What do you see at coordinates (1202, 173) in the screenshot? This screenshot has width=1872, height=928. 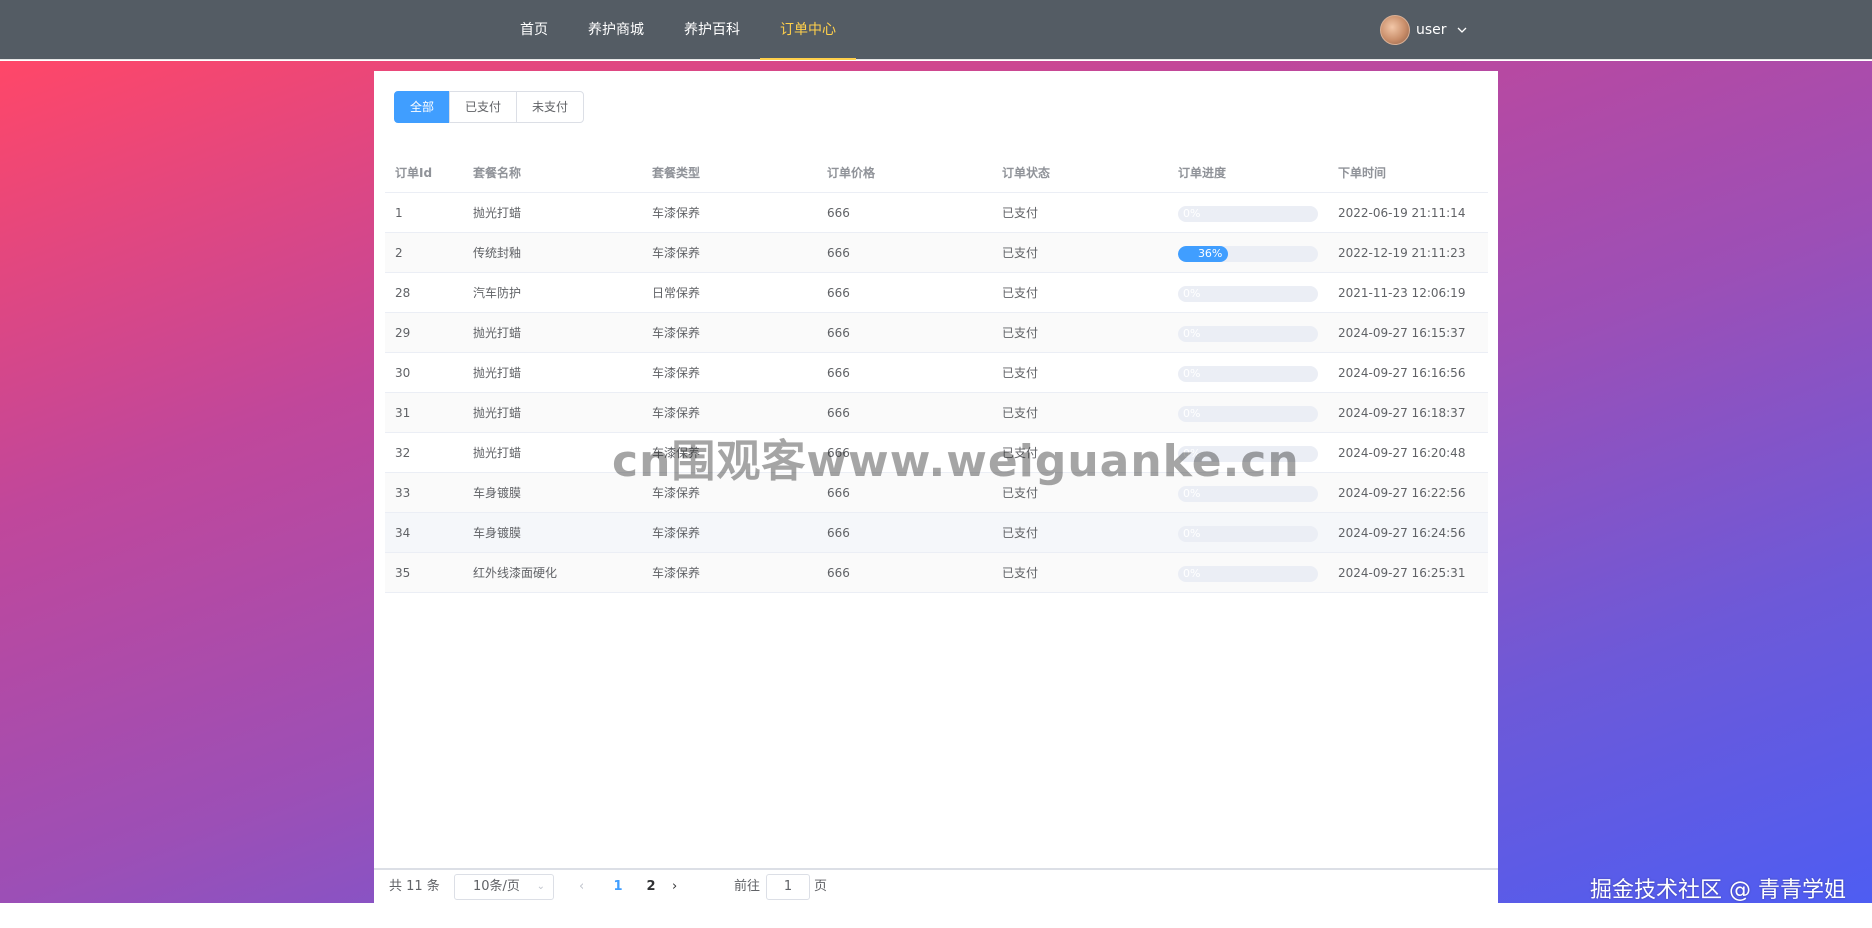 I see `header-progress: 订单进度` at bounding box center [1202, 173].